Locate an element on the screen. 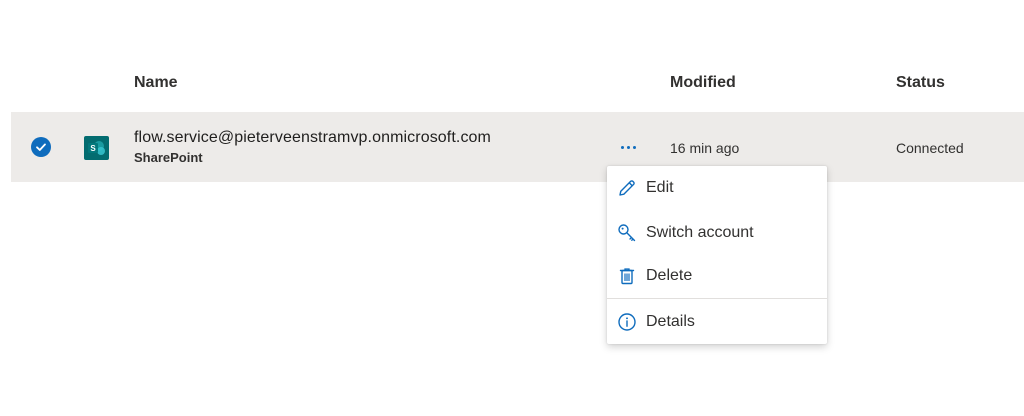 This screenshot has width=1024, height=416. context-menu: Edit Switch account Delete Details is located at coordinates (717, 255).